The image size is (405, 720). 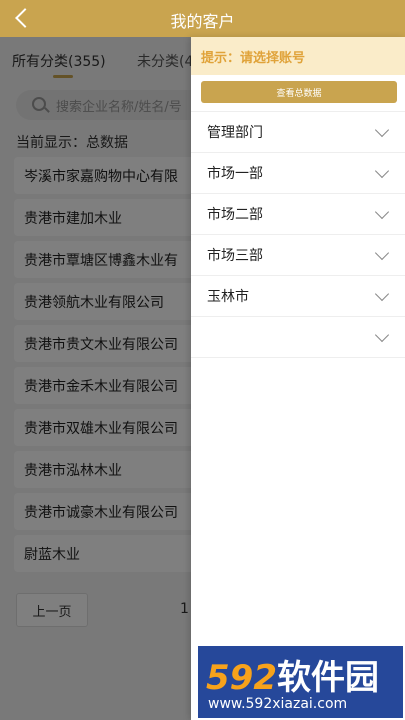 What do you see at coordinates (298, 255) in the screenshot?
I see `department-item: 市场三部` at bounding box center [298, 255].